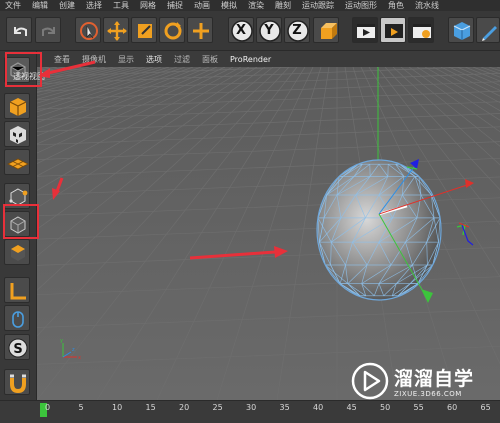 This screenshot has height=423, width=500. I want to click on rotate-button, so click(172, 30).